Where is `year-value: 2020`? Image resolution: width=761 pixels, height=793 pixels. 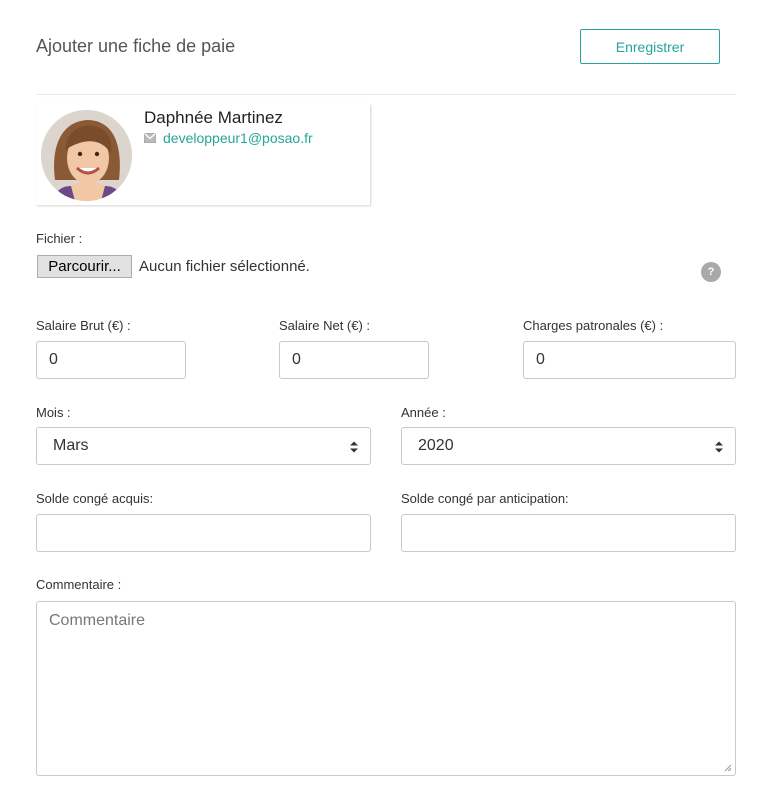
year-value: 2020 is located at coordinates (436, 445).